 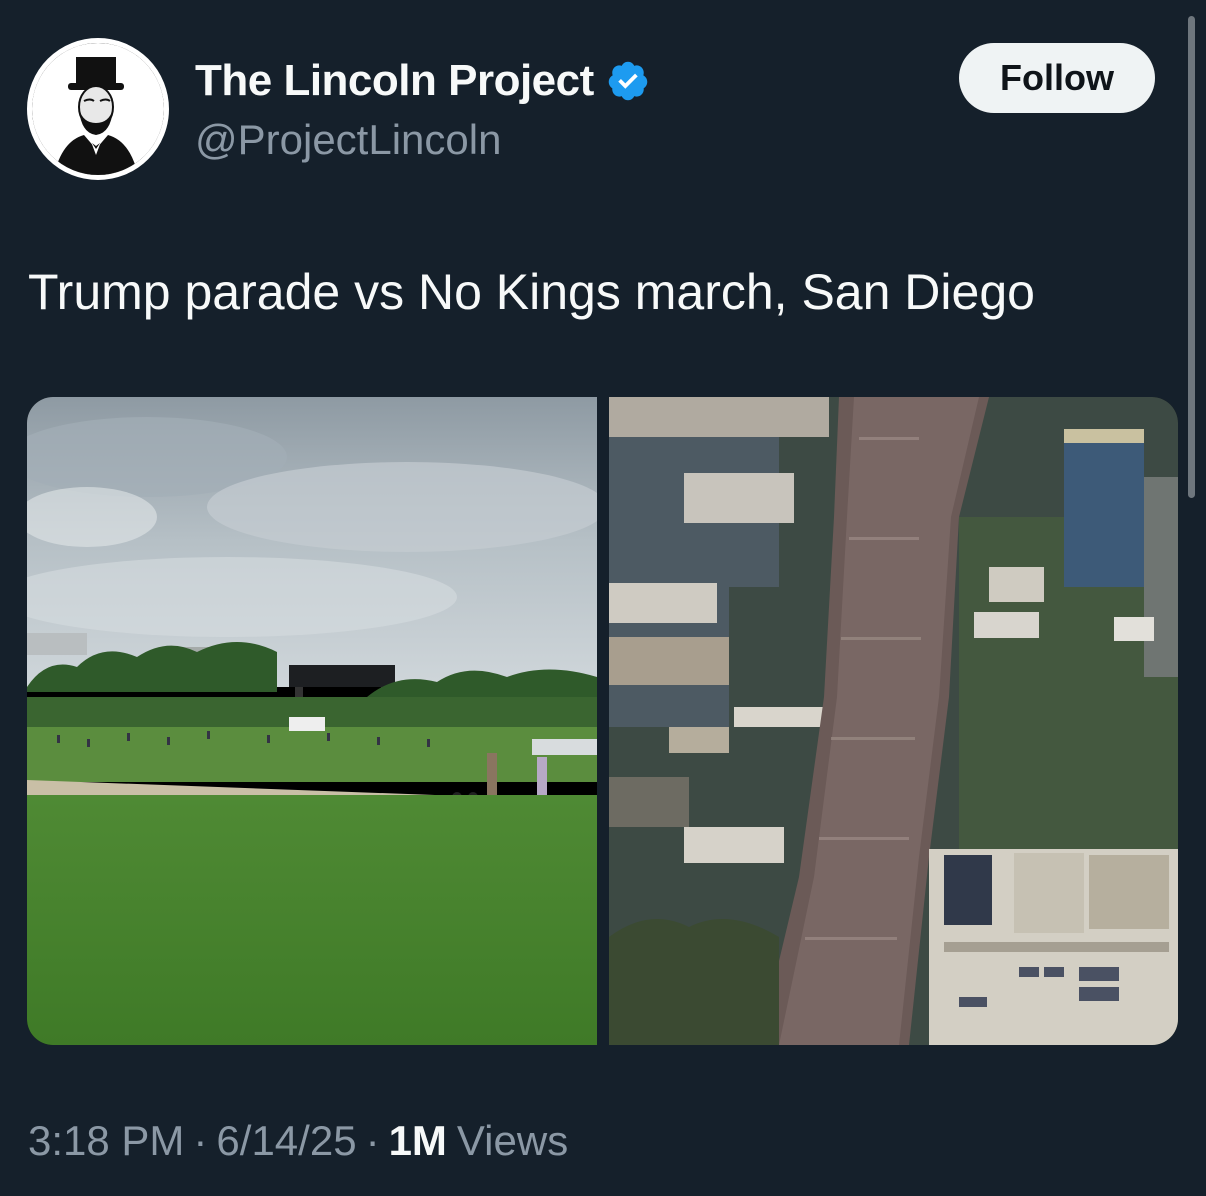 I want to click on tweet-time: 3:18 PM, so click(x=106, y=1141).